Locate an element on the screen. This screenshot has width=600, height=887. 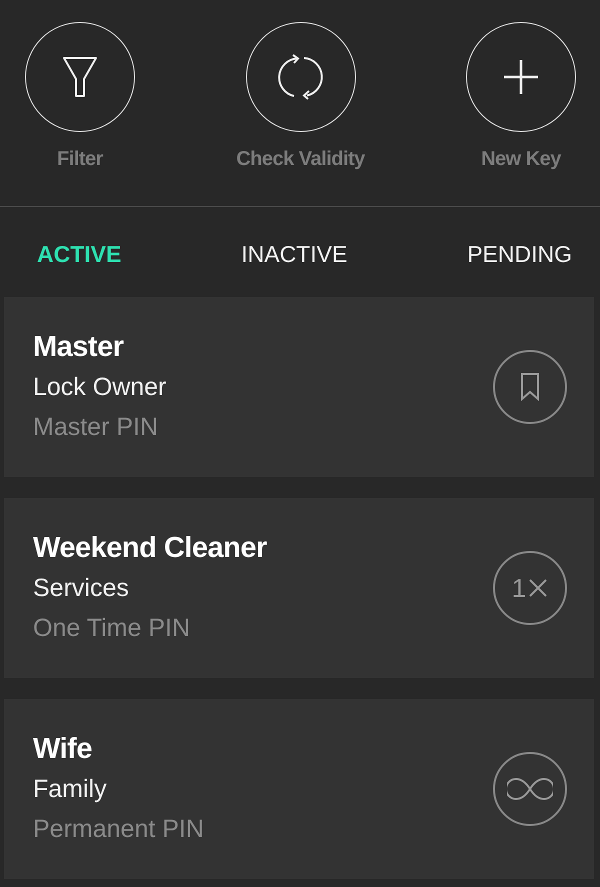
multiply-icon is located at coordinates (538, 588).